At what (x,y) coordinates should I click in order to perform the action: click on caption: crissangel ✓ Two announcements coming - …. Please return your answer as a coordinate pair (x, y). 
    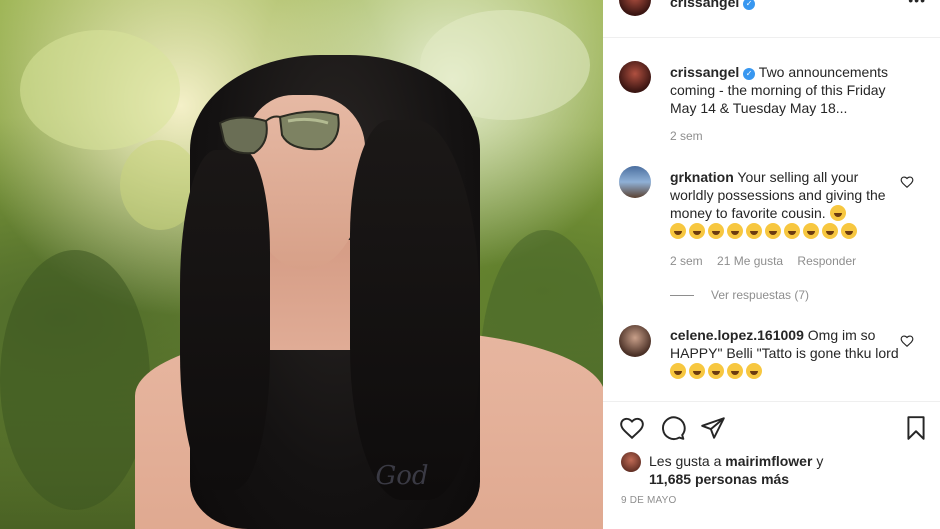
    Looking at the image, I should click on (786, 90).